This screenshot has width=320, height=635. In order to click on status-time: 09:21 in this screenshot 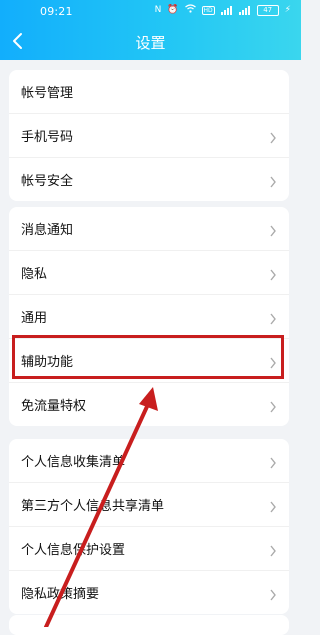, I will do `click(56, 11)`.